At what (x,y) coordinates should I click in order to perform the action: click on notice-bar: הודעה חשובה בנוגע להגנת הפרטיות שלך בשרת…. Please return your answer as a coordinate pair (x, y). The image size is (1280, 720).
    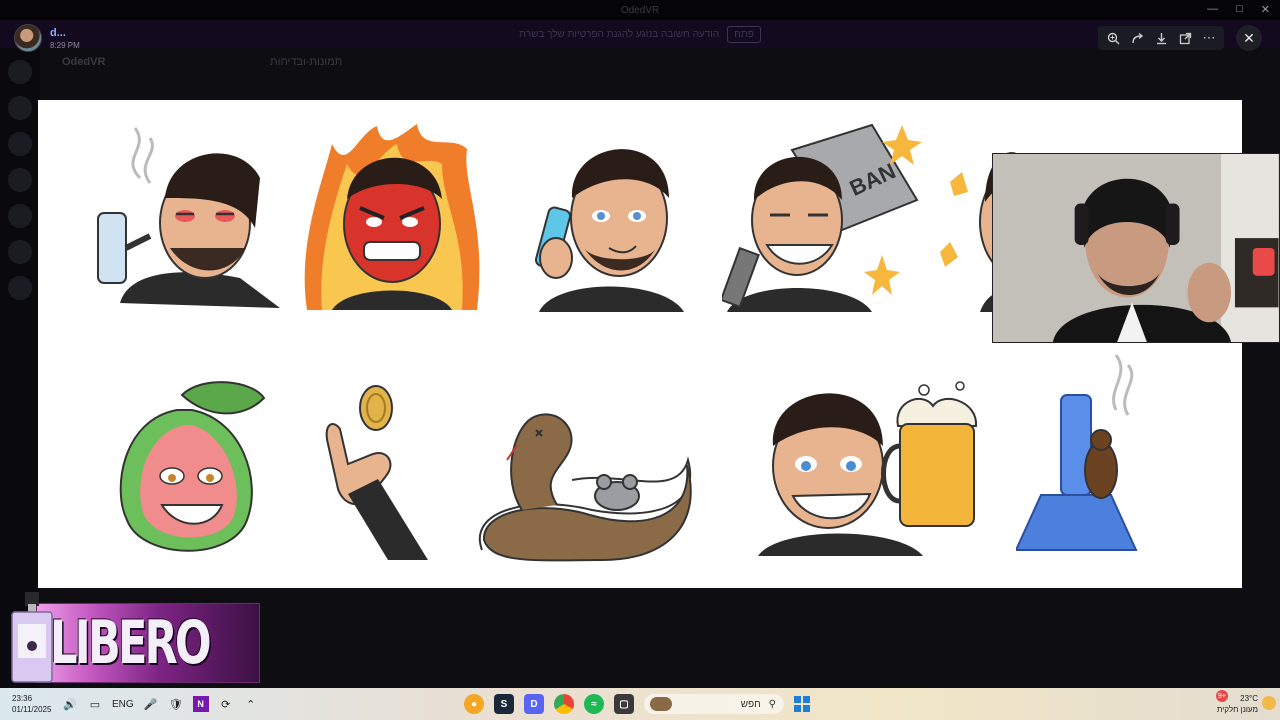
    Looking at the image, I should click on (640, 34).